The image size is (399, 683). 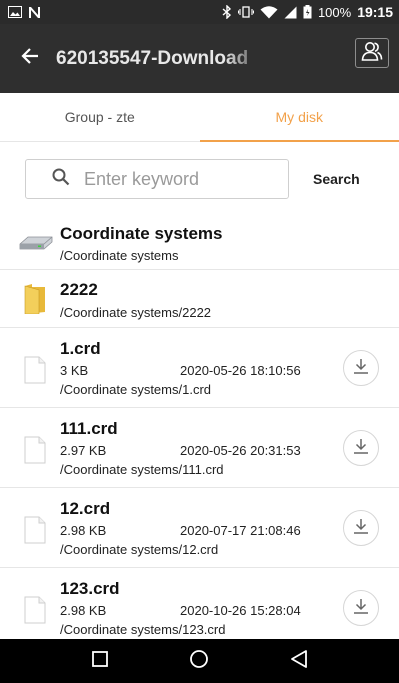 I want to click on item-date: 2020-07-17 21:08:46, so click(x=240, y=530).